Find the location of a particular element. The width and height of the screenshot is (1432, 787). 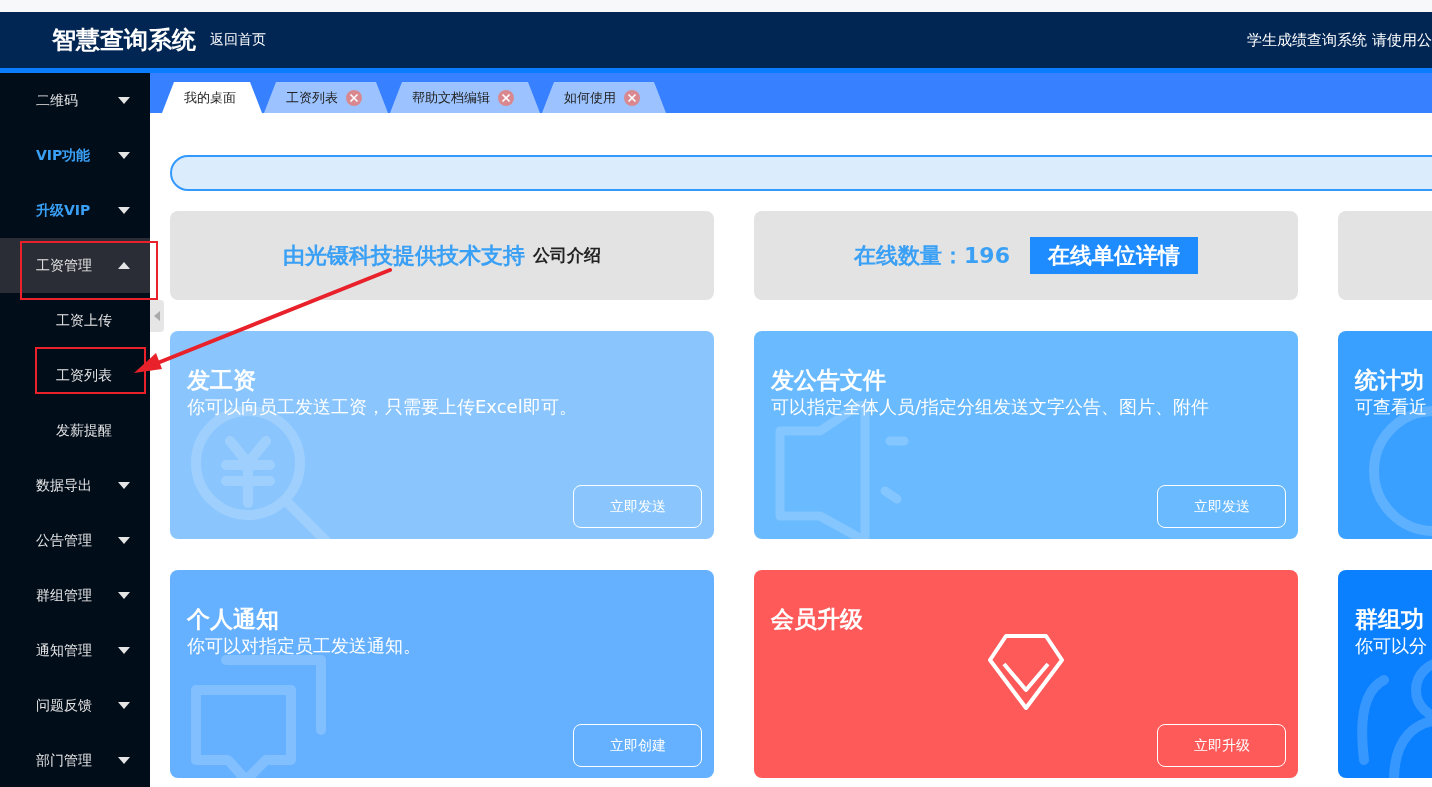

sidebar-subitem: 发薪提醒 is located at coordinates (75, 430).